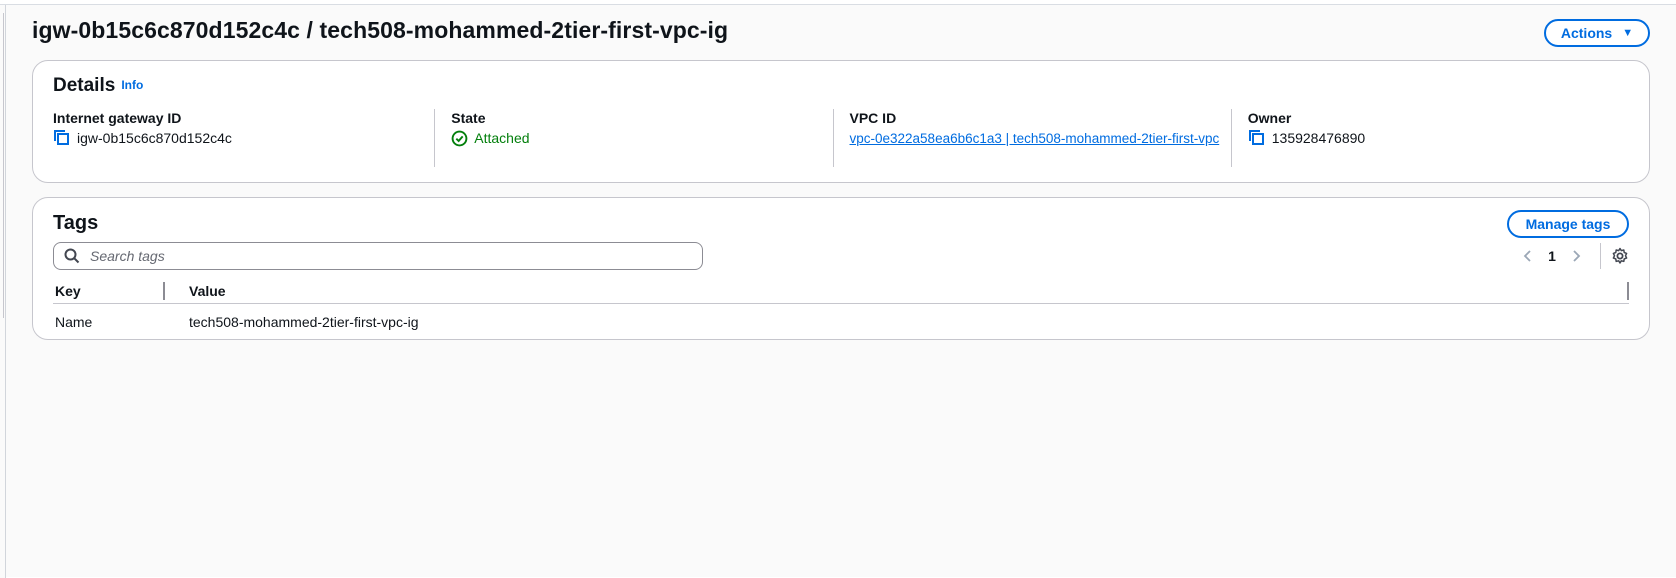 The image size is (1676, 578). I want to click on chevron-right-icon, so click(1576, 256).